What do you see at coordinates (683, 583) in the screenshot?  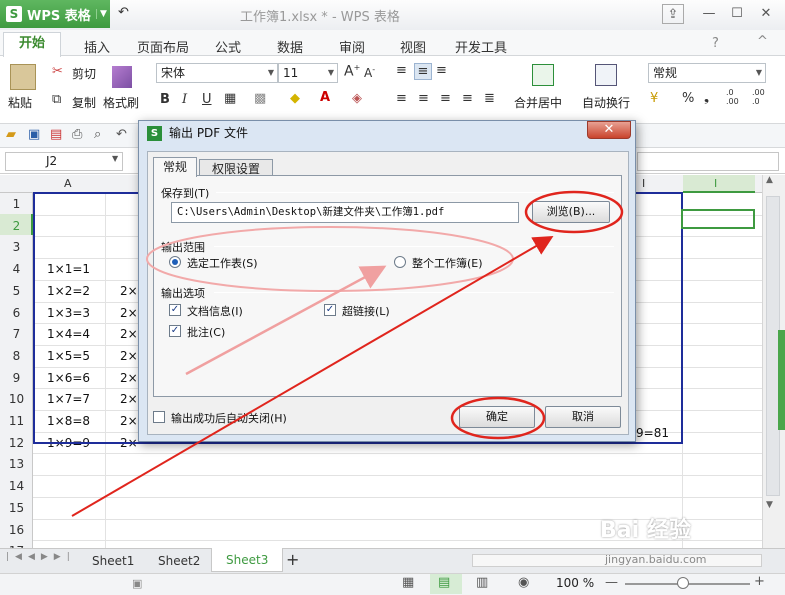 I see `zoom-slider-thumb` at bounding box center [683, 583].